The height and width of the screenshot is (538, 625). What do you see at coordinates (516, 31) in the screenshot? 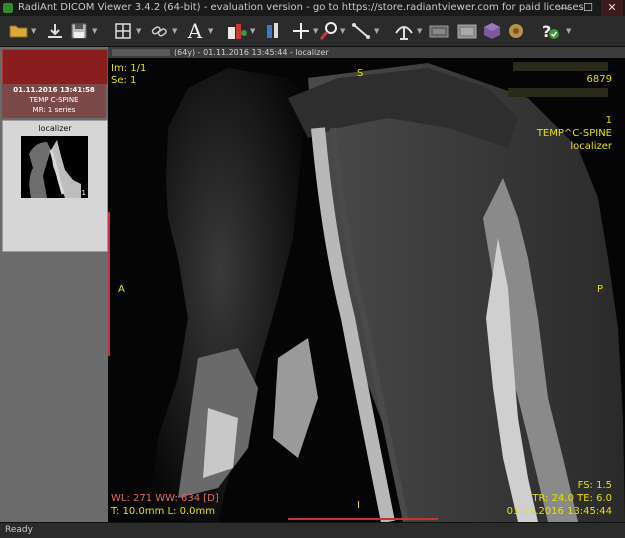
I see `circle-icon` at bounding box center [516, 31].